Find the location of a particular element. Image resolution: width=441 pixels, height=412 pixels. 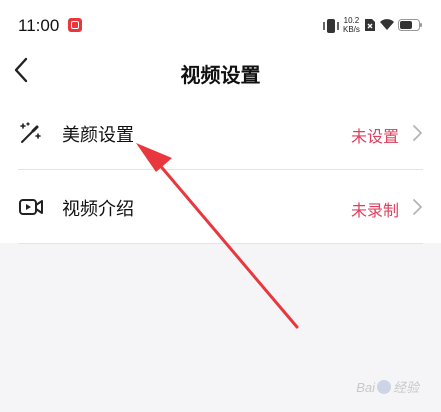

baidu-paw-icon is located at coordinates (383, 387).